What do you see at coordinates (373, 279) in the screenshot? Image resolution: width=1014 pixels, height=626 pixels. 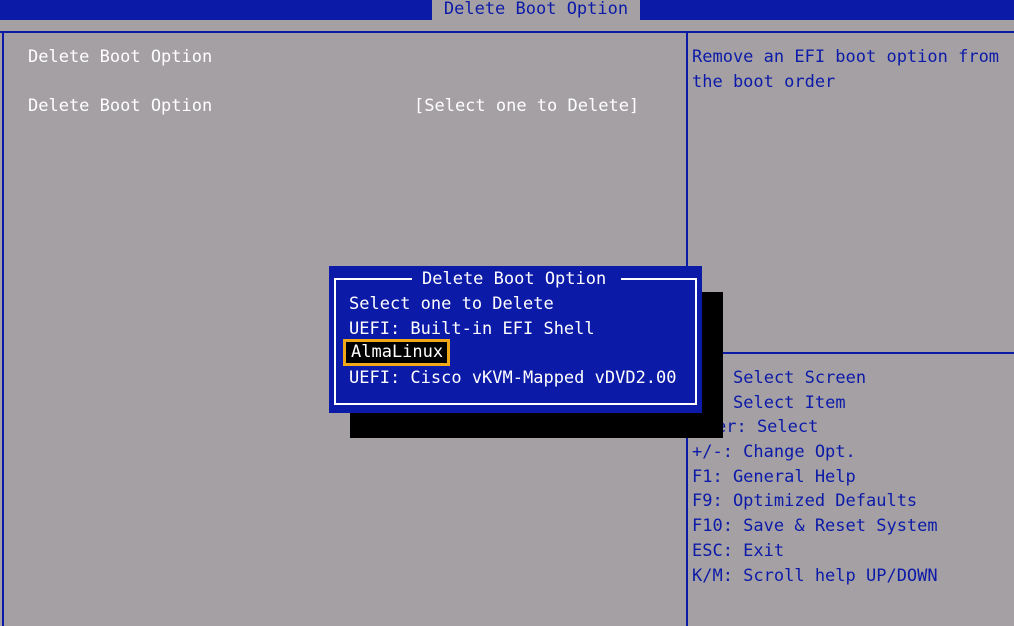 I see `popup-frame-top-left` at bounding box center [373, 279].